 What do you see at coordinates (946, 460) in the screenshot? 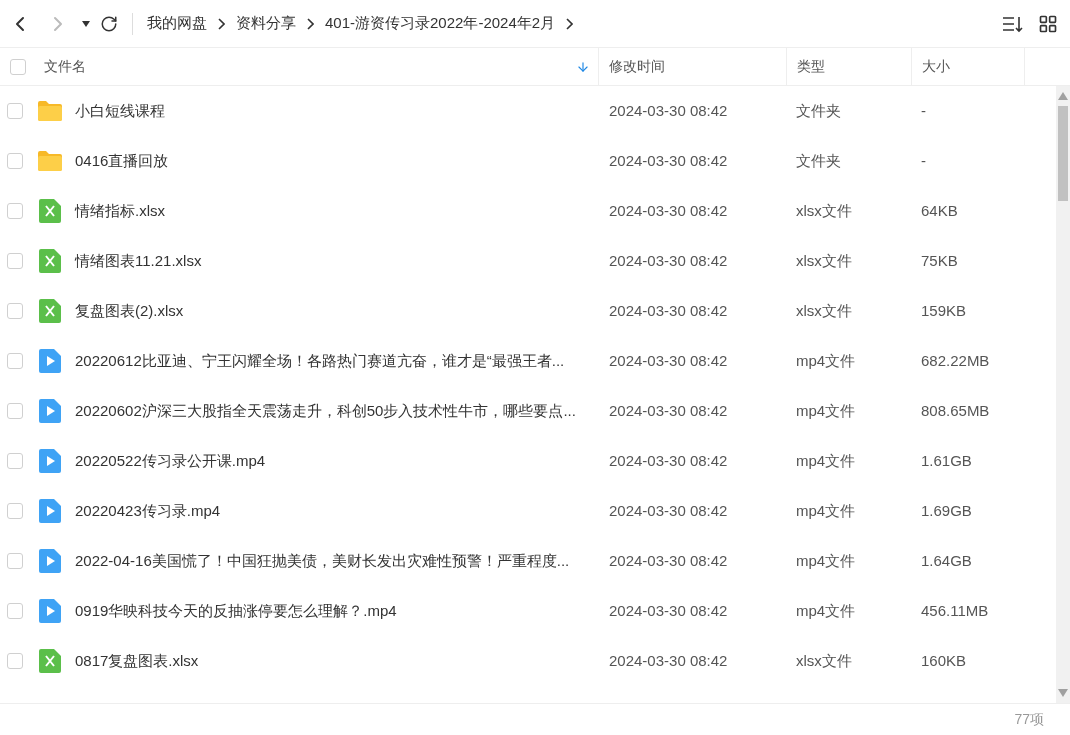
I see `file-size: 1.61GB` at bounding box center [946, 460].